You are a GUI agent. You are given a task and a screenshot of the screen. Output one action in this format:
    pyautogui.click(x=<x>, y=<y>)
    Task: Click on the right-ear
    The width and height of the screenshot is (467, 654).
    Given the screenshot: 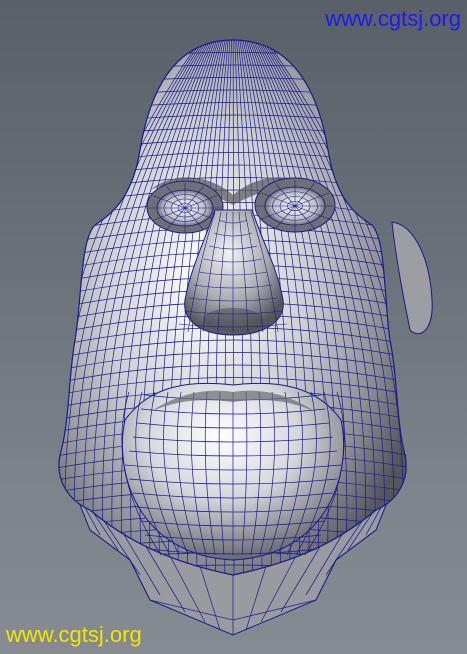 What is the action you would take?
    pyautogui.click(x=412, y=278)
    